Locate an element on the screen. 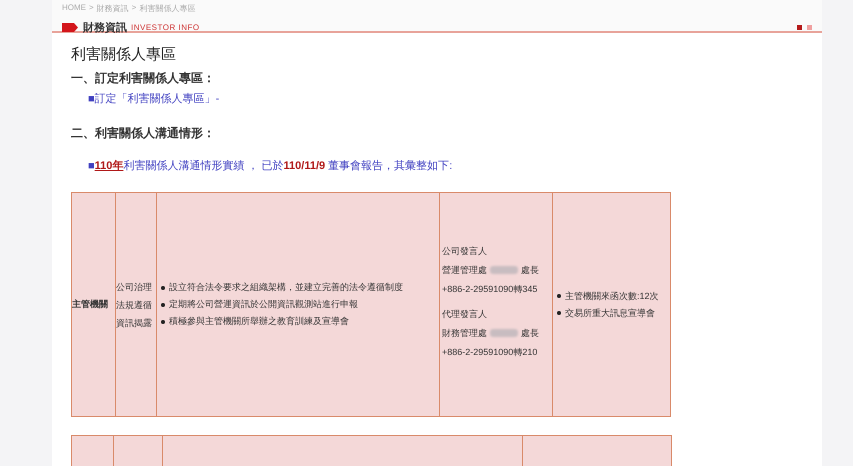 This screenshot has width=853, height=466. contact-role: 代理發言人 is located at coordinates (465, 314).